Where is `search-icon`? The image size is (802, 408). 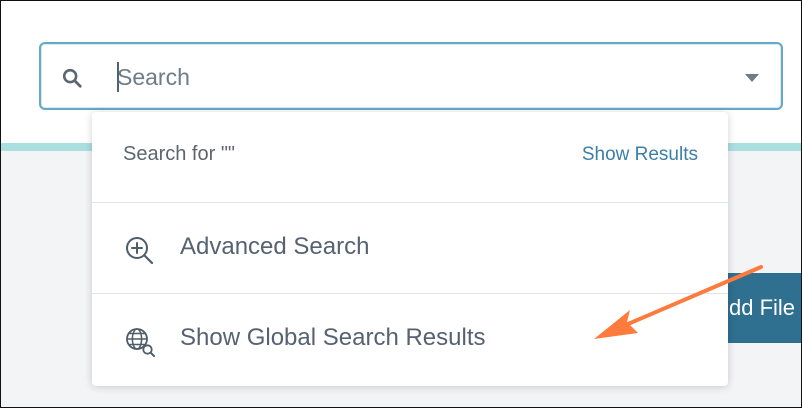
search-icon is located at coordinates (72, 78).